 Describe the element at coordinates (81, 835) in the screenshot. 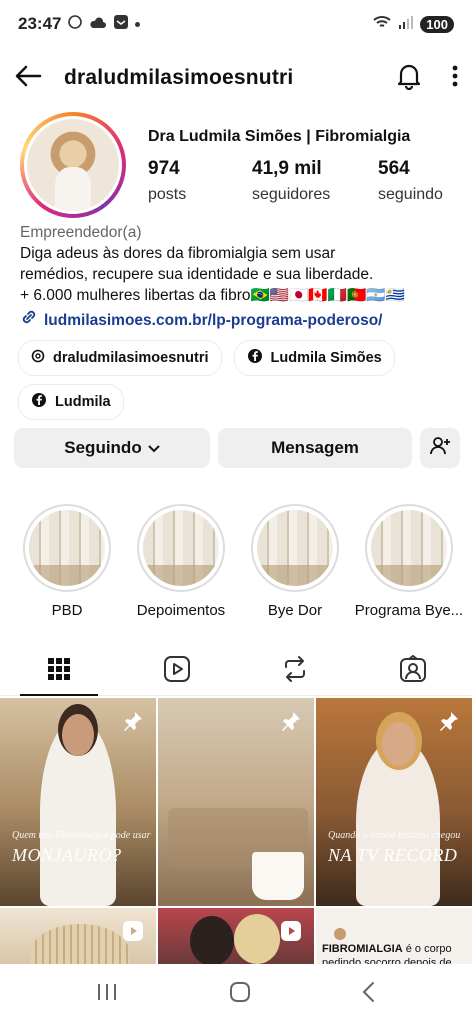

I see `post-caption-small: Quem tem Fibromialgia pode usar` at that location.